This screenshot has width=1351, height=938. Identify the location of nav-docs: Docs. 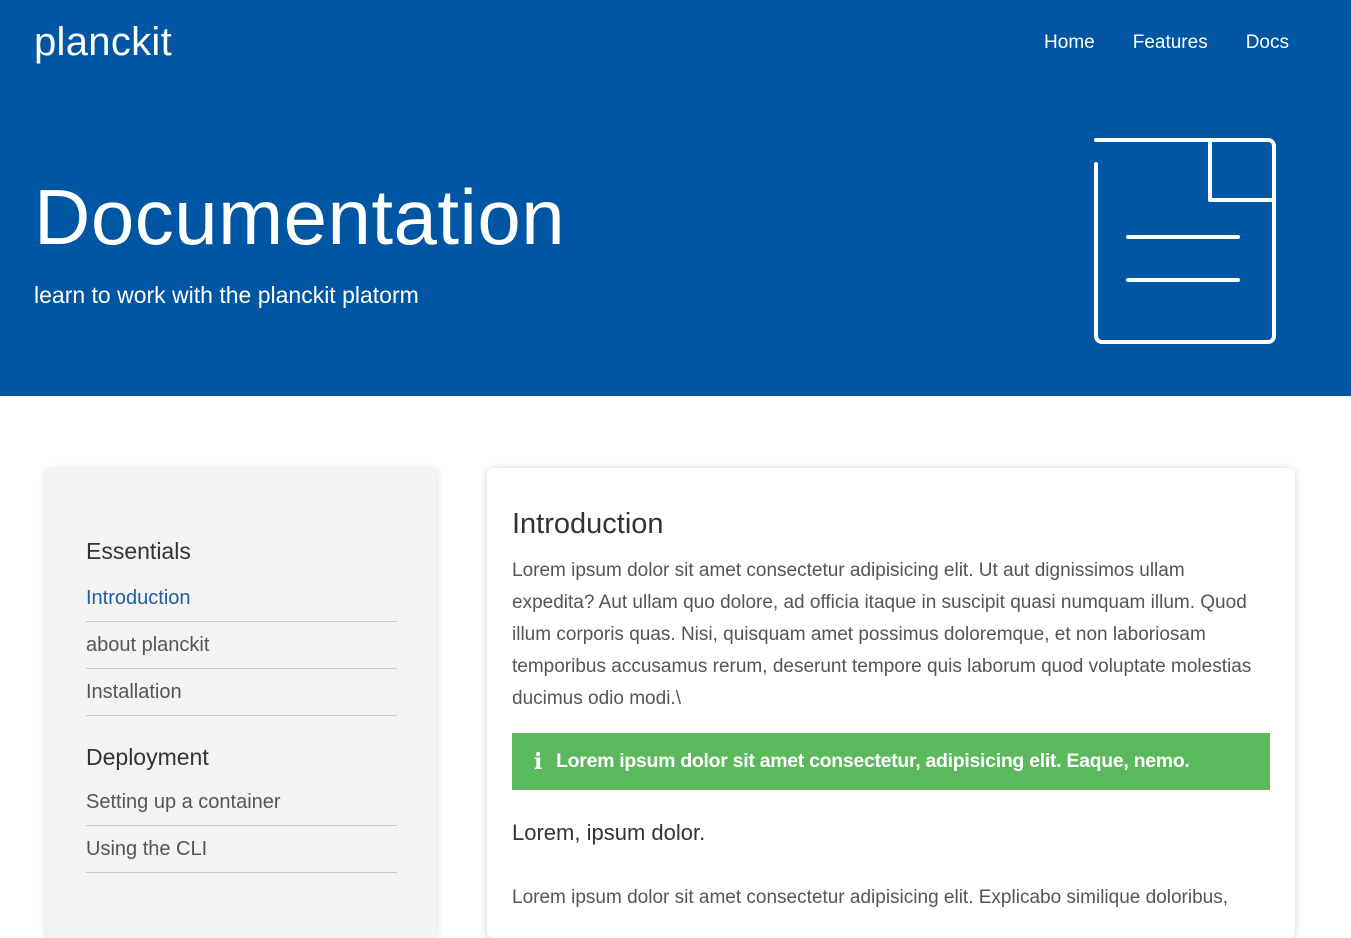
(1267, 43).